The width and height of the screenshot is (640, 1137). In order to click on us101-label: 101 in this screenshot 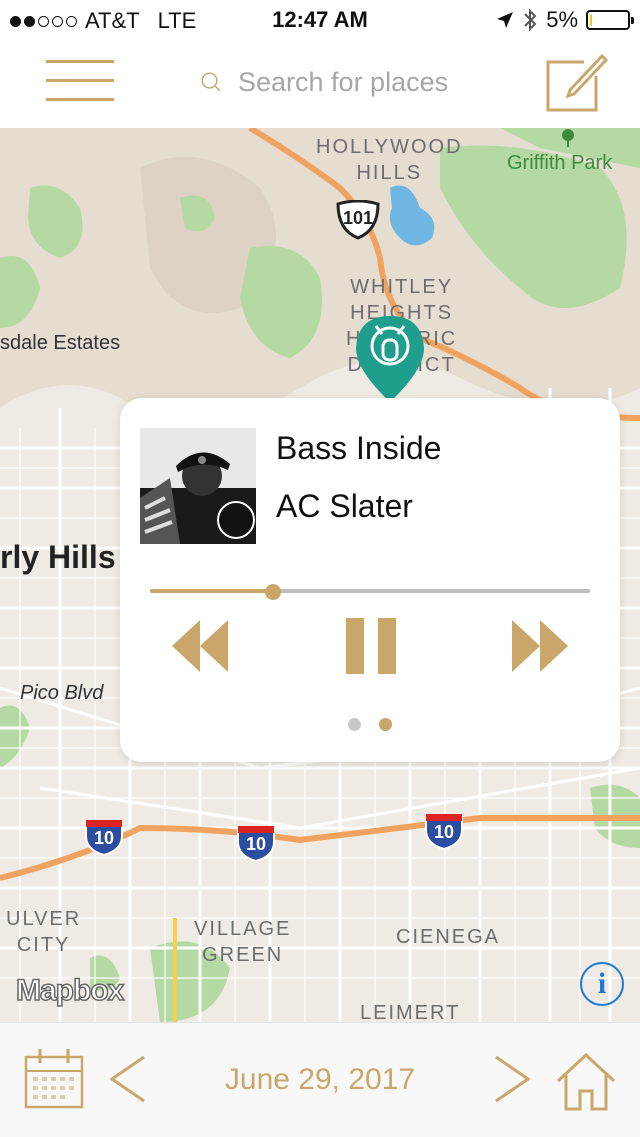, I will do `click(358, 218)`.